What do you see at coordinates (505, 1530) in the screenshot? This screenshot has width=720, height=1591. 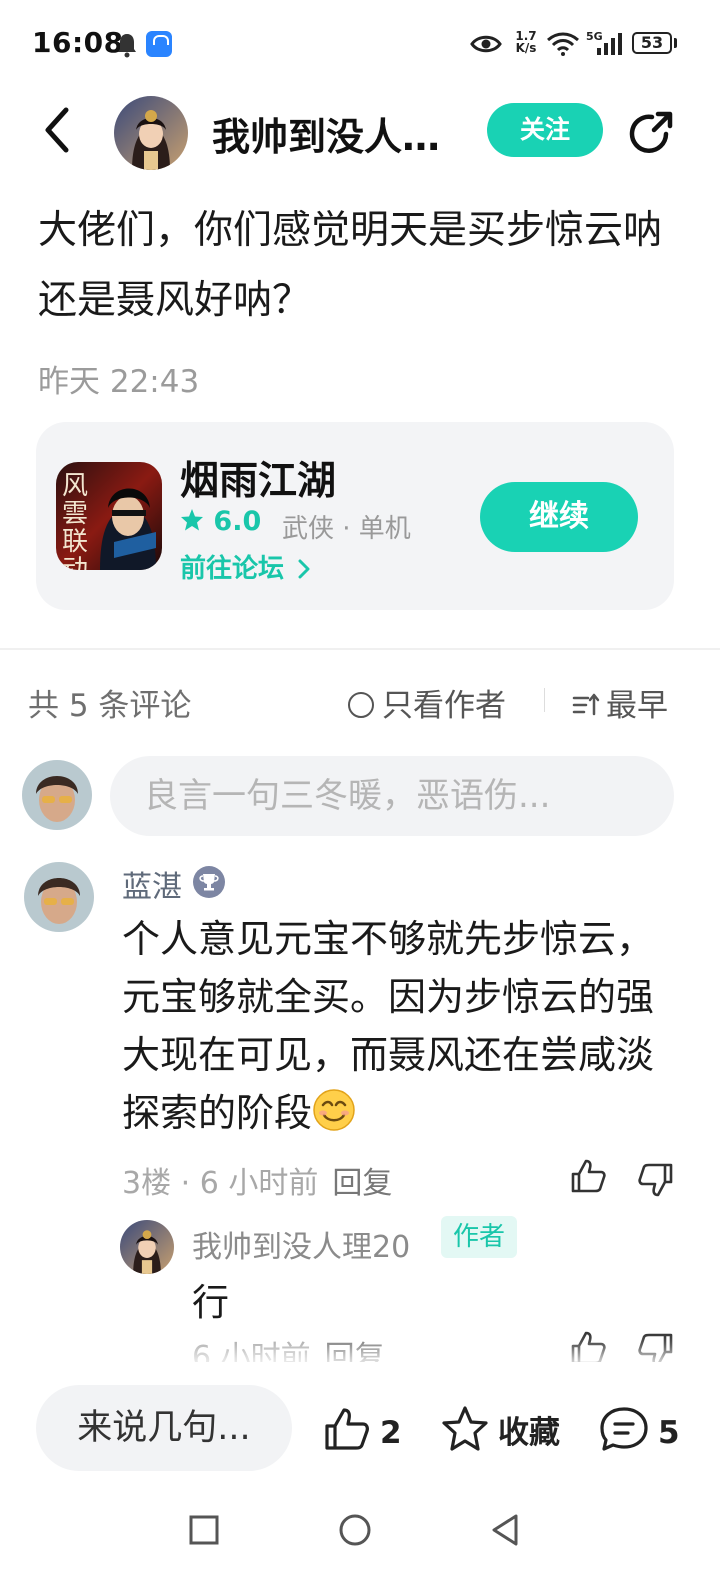 I see `back-nav-icon` at bounding box center [505, 1530].